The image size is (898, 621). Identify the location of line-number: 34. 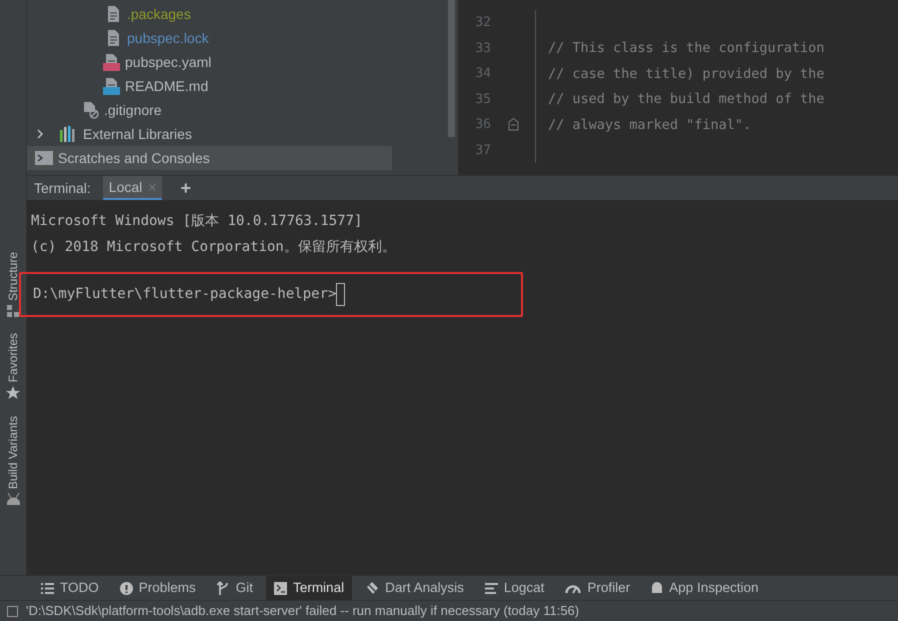
(482, 74).